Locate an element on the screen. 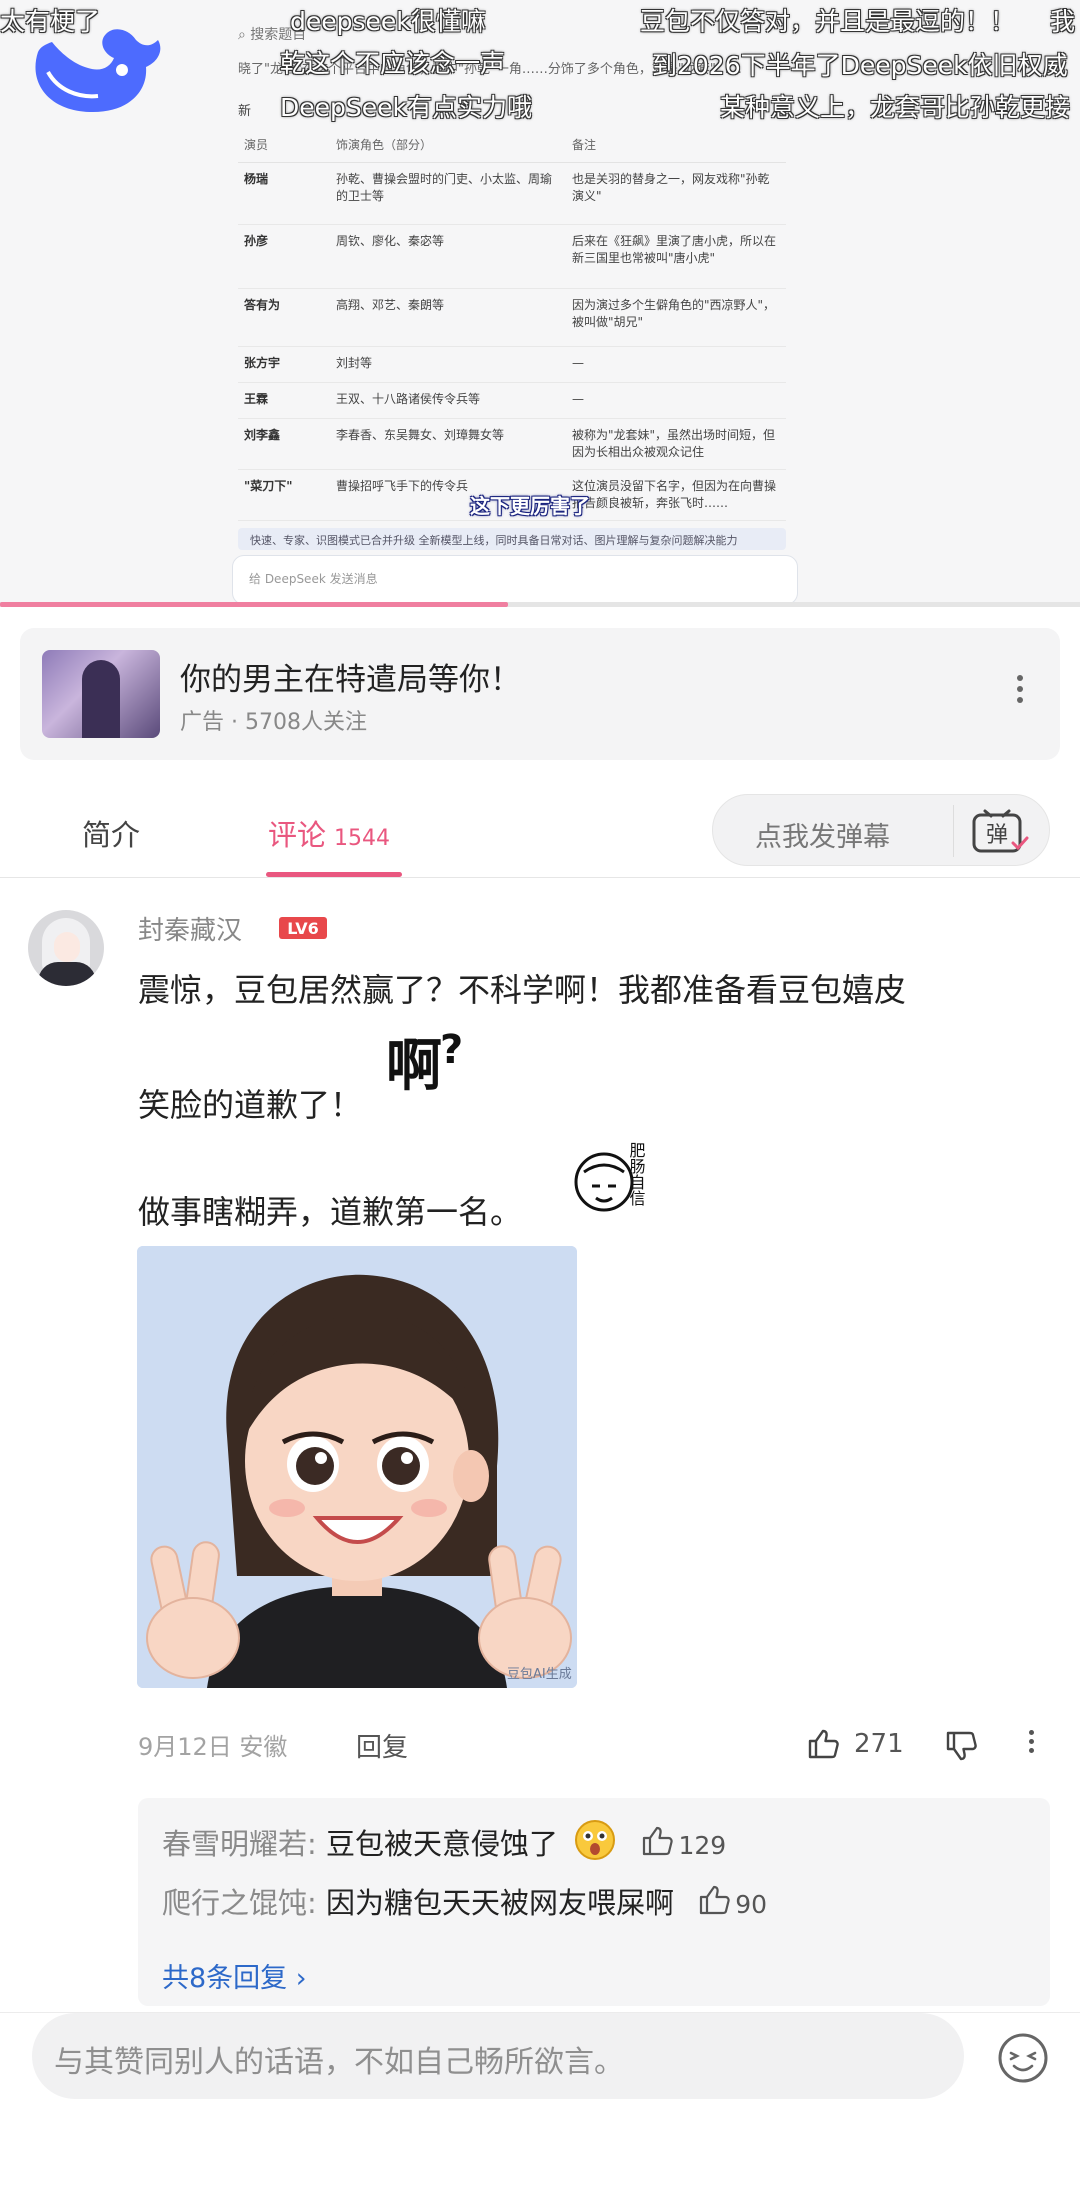 This screenshot has width=1080, height=2195. cartoon-girl-peace-sign-icon: 豆包AI生成 is located at coordinates (357, 1467).